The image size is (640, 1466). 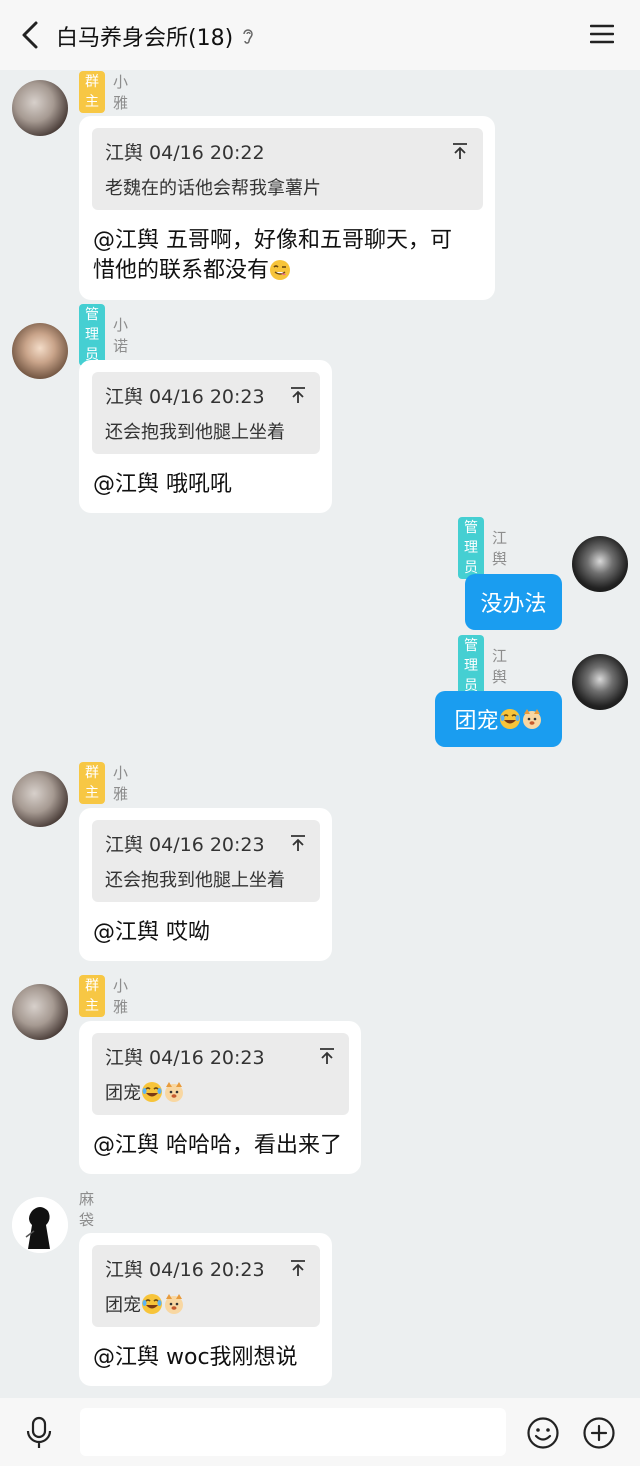 I want to click on back-button, so click(x=30, y=35).